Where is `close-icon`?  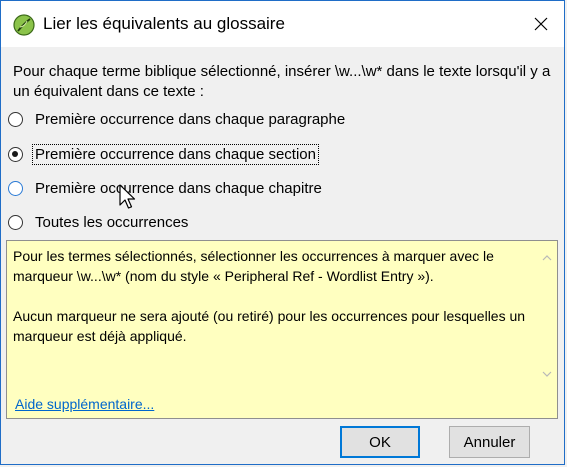
close-icon is located at coordinates (541, 24).